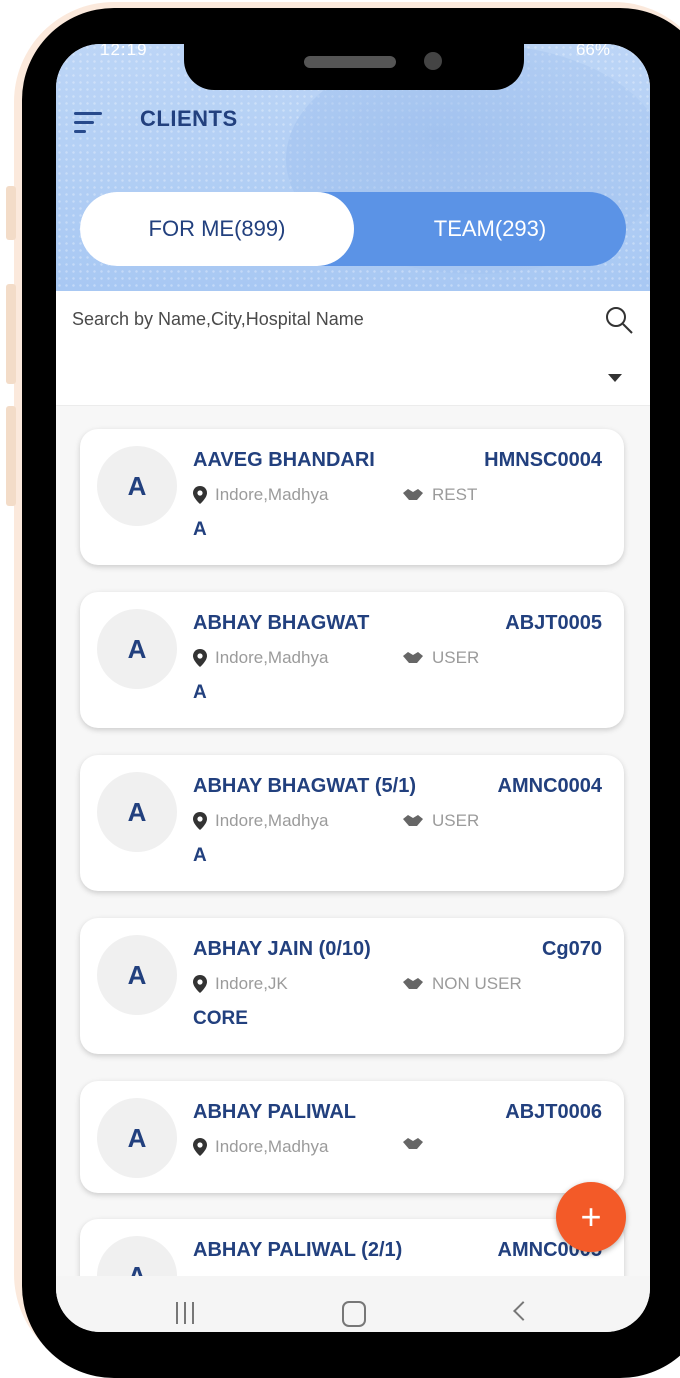 The height and width of the screenshot is (1378, 680). I want to click on filter-dropdown, so click(353, 378).